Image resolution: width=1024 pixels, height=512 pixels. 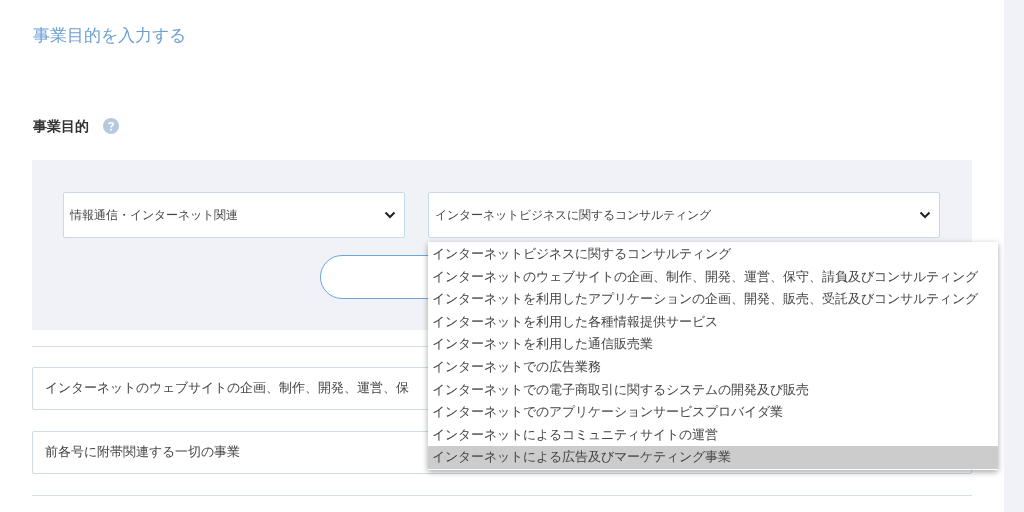 What do you see at coordinates (110, 36) in the screenshot?
I see `page-title: 事業目的を入力する` at bounding box center [110, 36].